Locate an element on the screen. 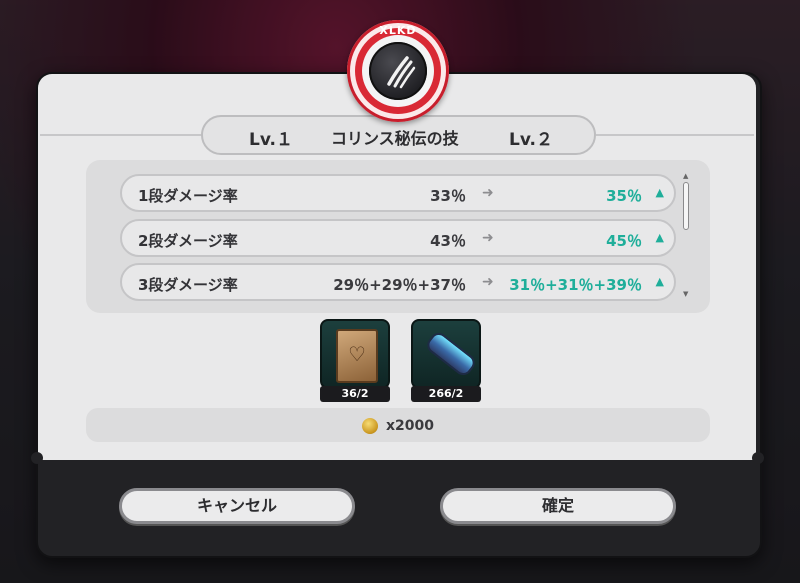 The height and width of the screenshot is (583, 800). claw-scratch-icon is located at coordinates (398, 71).